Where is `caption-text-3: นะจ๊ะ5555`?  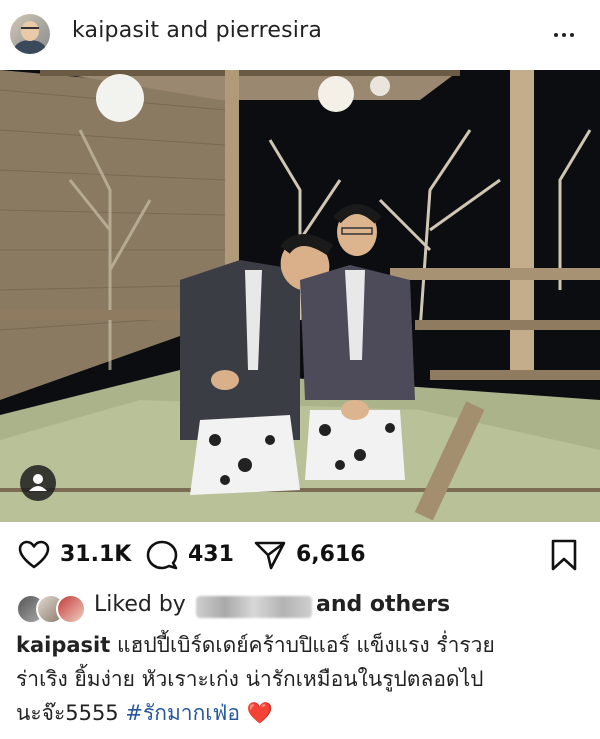
caption-text-3: นะจ๊ะ5555 is located at coordinates (67, 713).